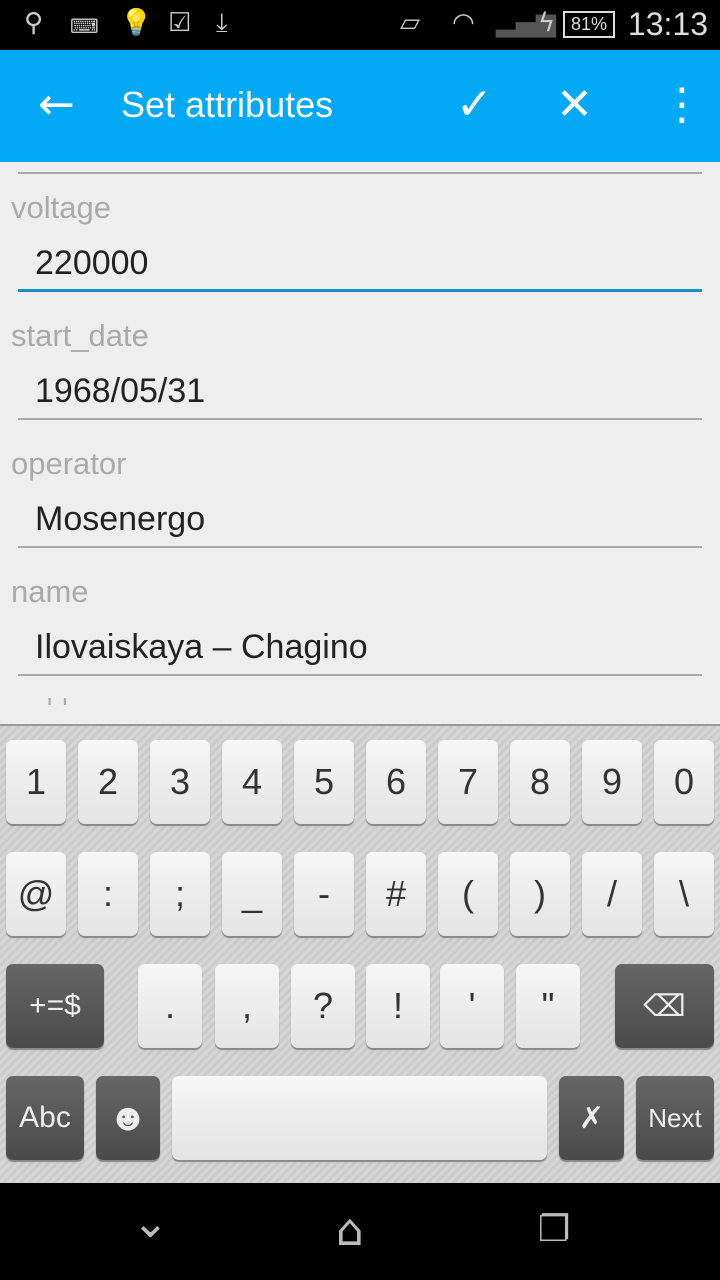 The image size is (720, 1280). What do you see at coordinates (360, 648) in the screenshot?
I see `name-input: Ilovaiskaya – Chagino` at bounding box center [360, 648].